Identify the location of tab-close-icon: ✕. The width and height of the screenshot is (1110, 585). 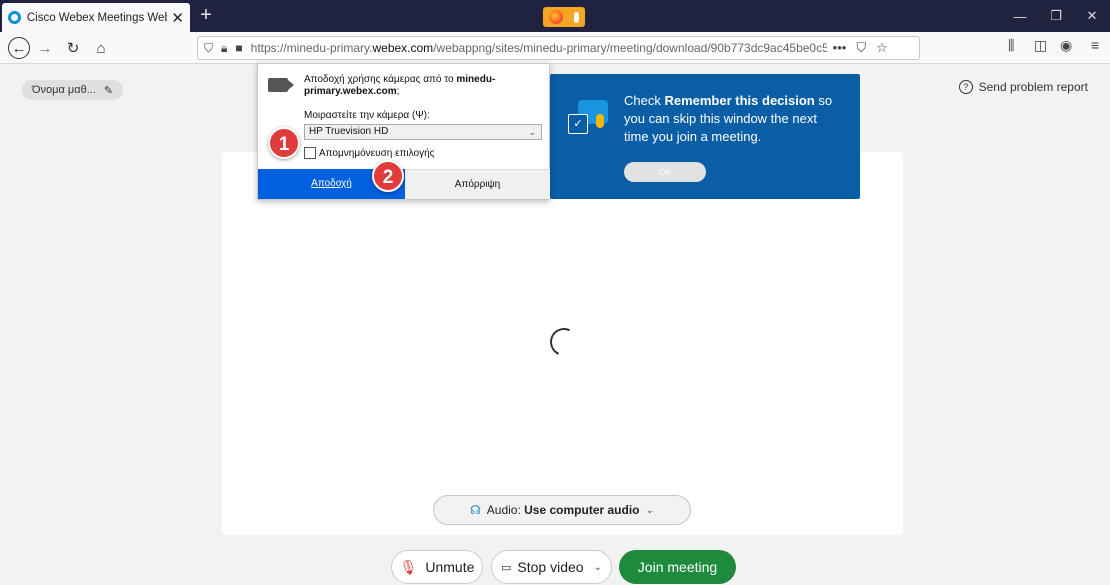
(177, 18).